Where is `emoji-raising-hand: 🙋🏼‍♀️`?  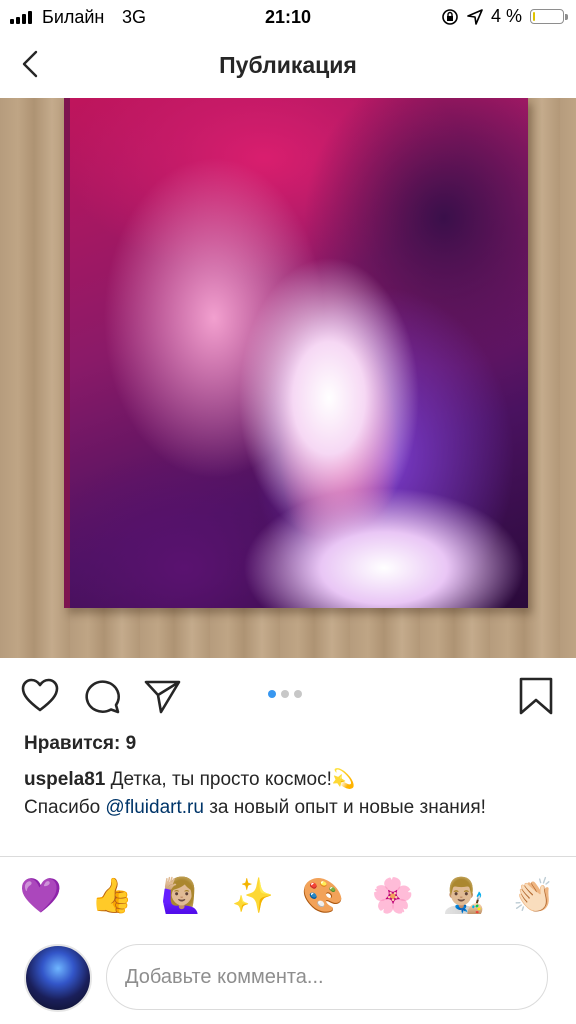 emoji-raising-hand: 🙋🏼‍♀️ is located at coordinates (182, 896).